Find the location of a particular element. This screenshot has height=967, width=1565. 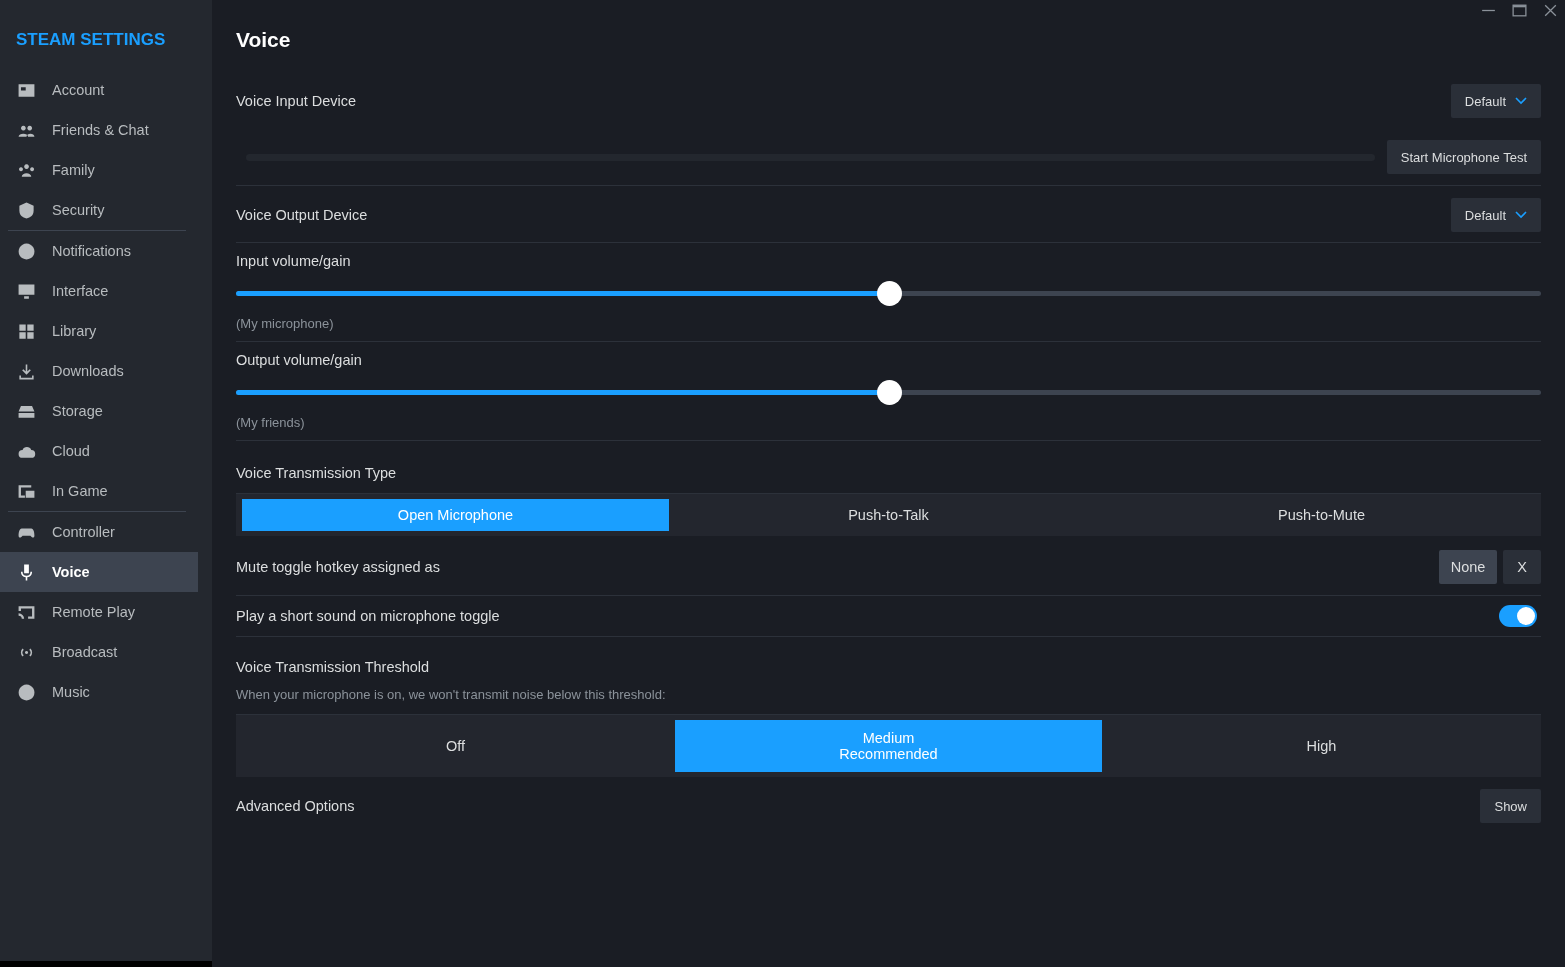

setting-label: Voice Transmission Type is located at coordinates (317, 473).